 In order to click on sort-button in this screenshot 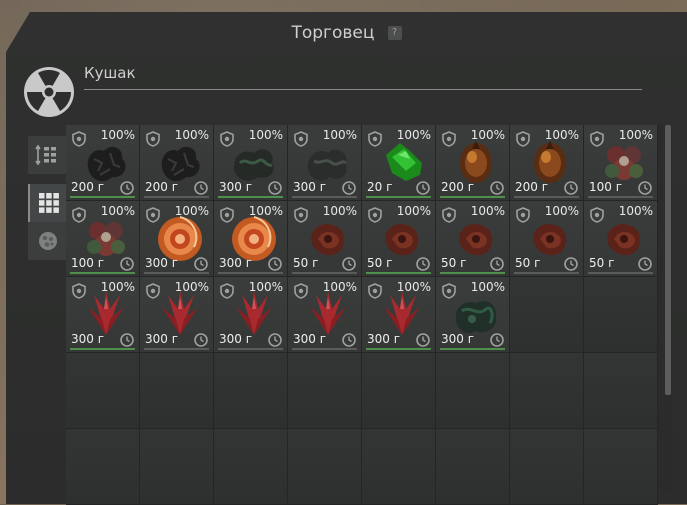, I will do `click(48, 155)`.